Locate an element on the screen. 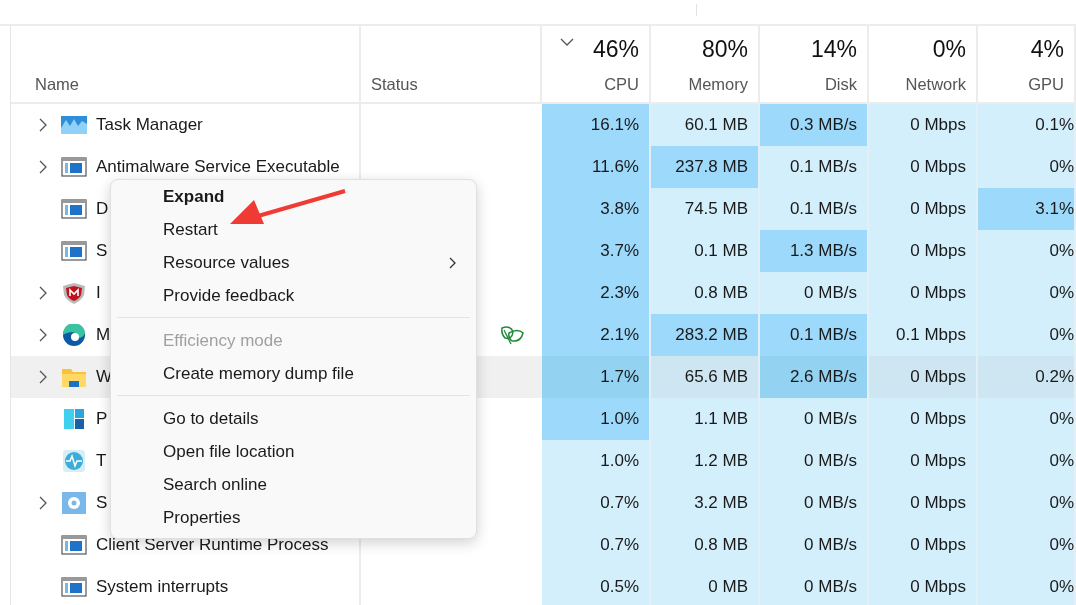 The image size is (1076, 605). process-name: Client Server Runtime Process is located at coordinates (212, 545).